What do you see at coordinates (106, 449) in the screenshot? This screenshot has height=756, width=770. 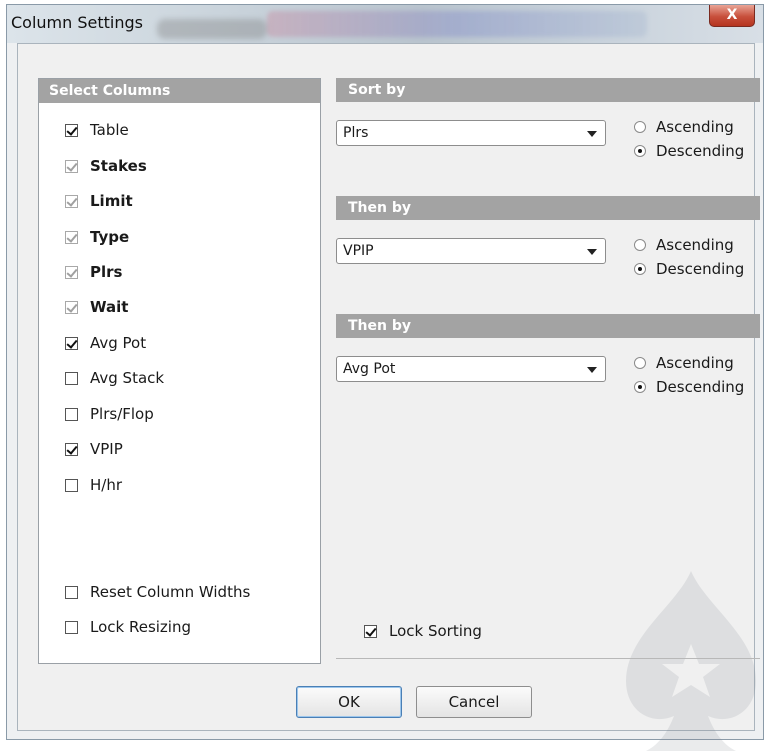 I see `column-option-label: VPIP` at bounding box center [106, 449].